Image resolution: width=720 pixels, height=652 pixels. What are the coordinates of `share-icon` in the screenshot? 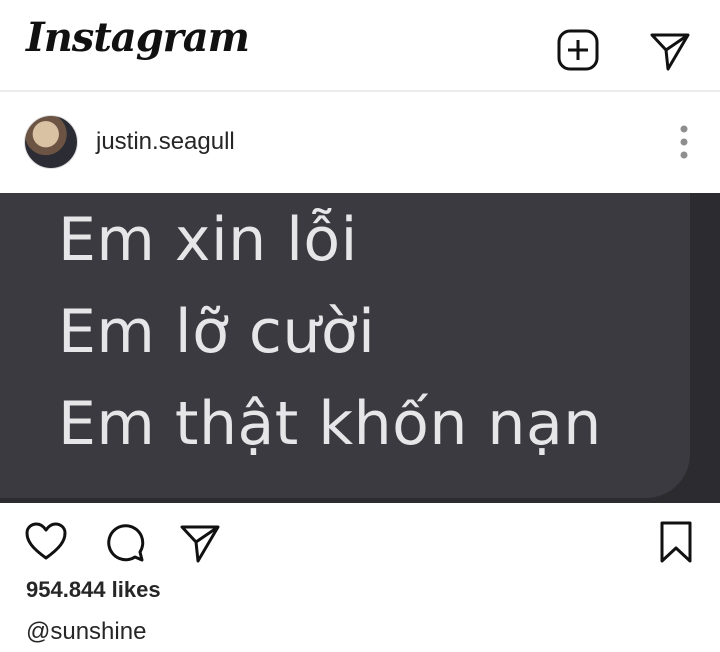 It's located at (200, 542).